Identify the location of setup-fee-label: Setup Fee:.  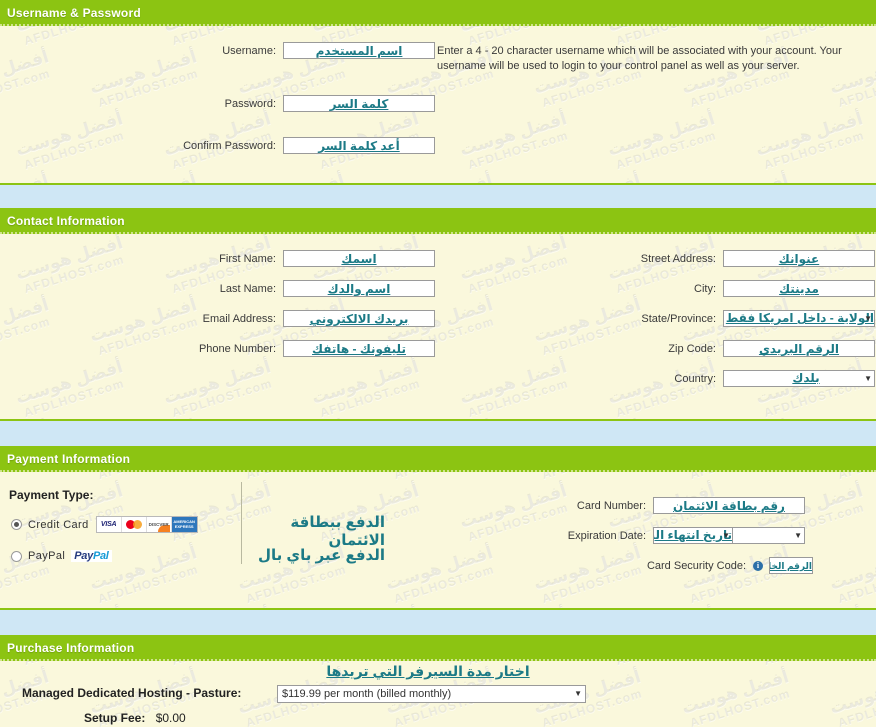
(115, 718).